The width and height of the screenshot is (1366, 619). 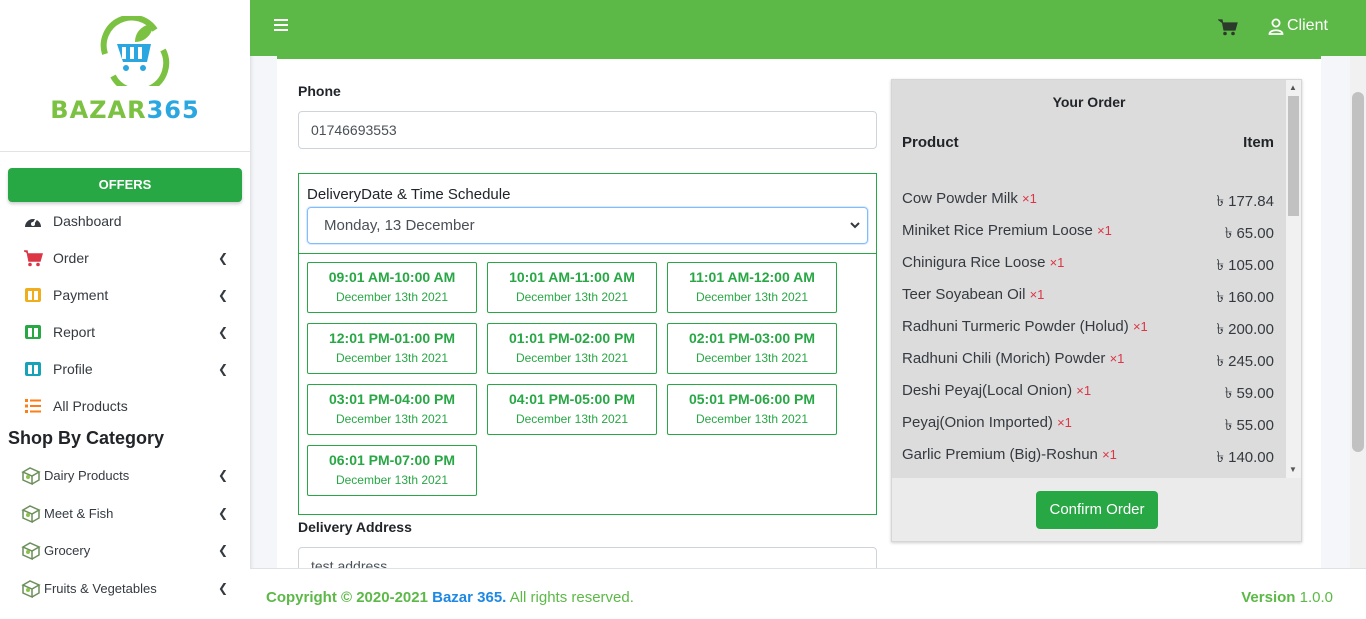 What do you see at coordinates (125, 185) in the screenshot?
I see `offers-button: OFFERS` at bounding box center [125, 185].